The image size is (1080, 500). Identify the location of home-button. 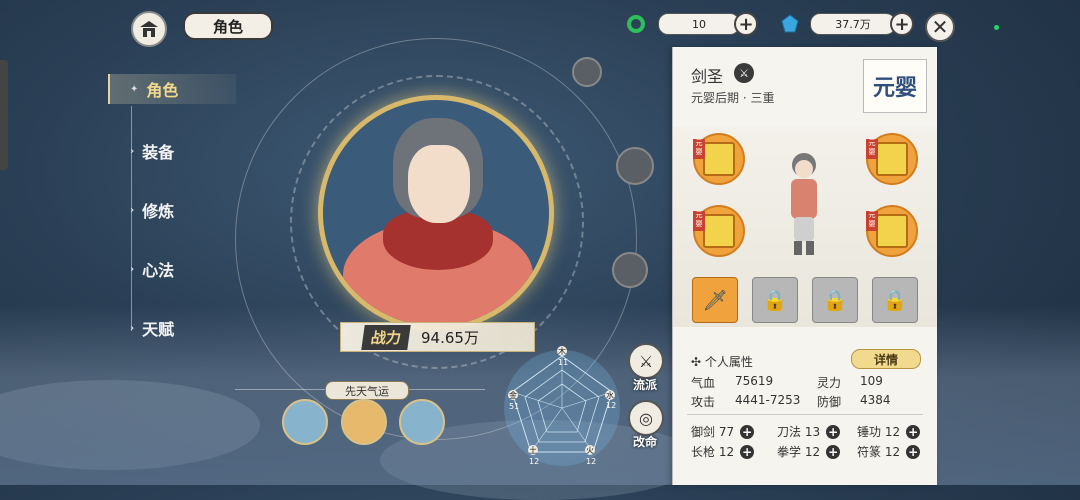
(149, 29).